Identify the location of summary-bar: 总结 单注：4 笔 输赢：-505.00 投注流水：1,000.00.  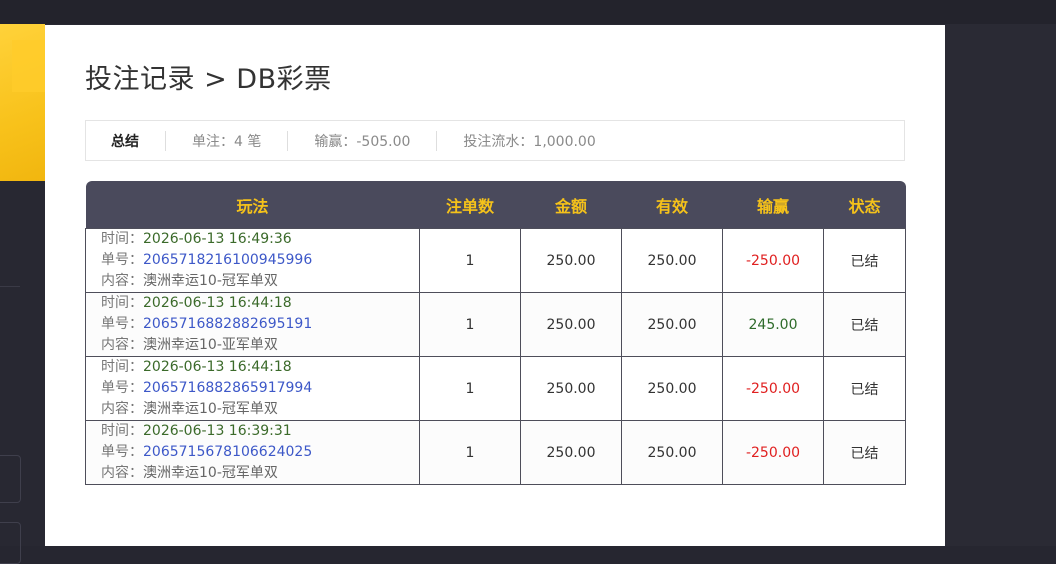
(495, 140).